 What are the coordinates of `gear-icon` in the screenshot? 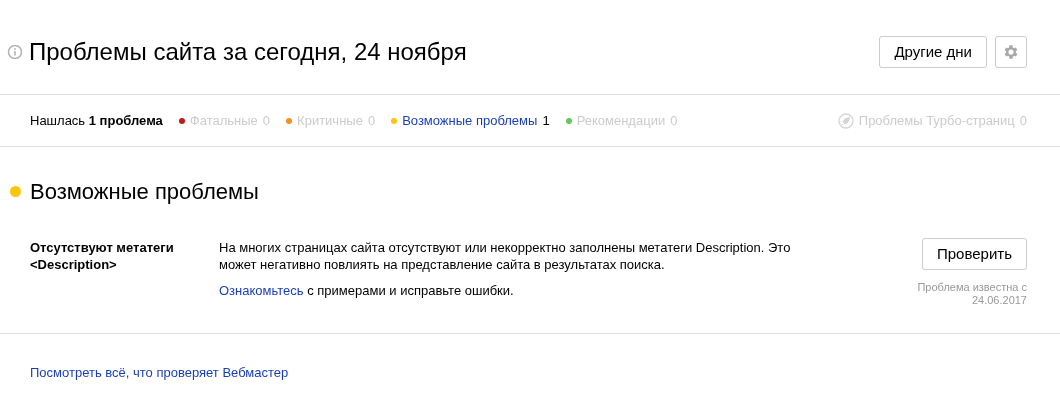 It's located at (1011, 52).